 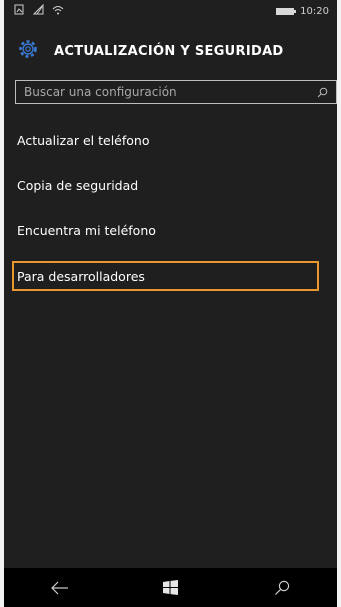 I want to click on menu-item-para-desarrolladores: Para desarrolladores, so click(x=165, y=276).